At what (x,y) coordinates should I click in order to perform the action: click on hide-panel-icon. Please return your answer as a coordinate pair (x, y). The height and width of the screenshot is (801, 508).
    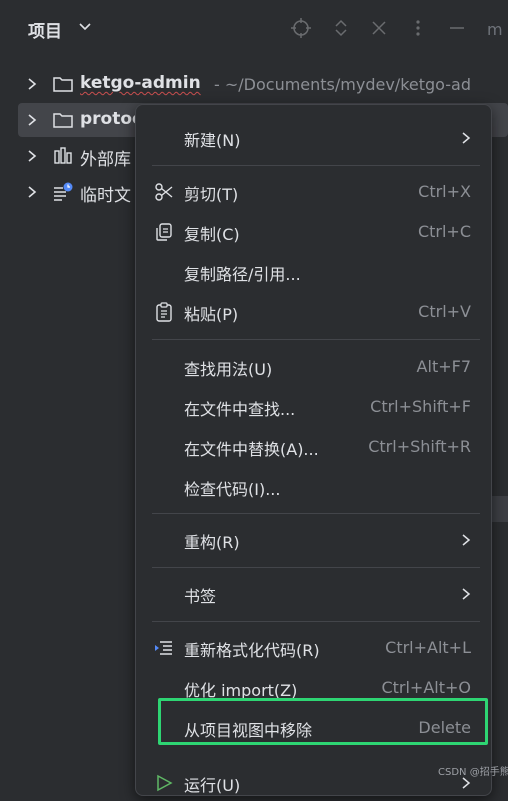
    Looking at the image, I should click on (457, 28).